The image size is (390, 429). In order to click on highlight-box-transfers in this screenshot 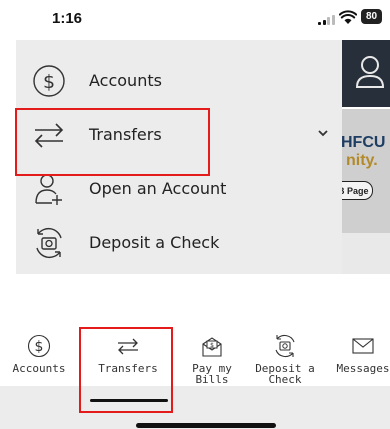, I will do `click(112, 142)`.